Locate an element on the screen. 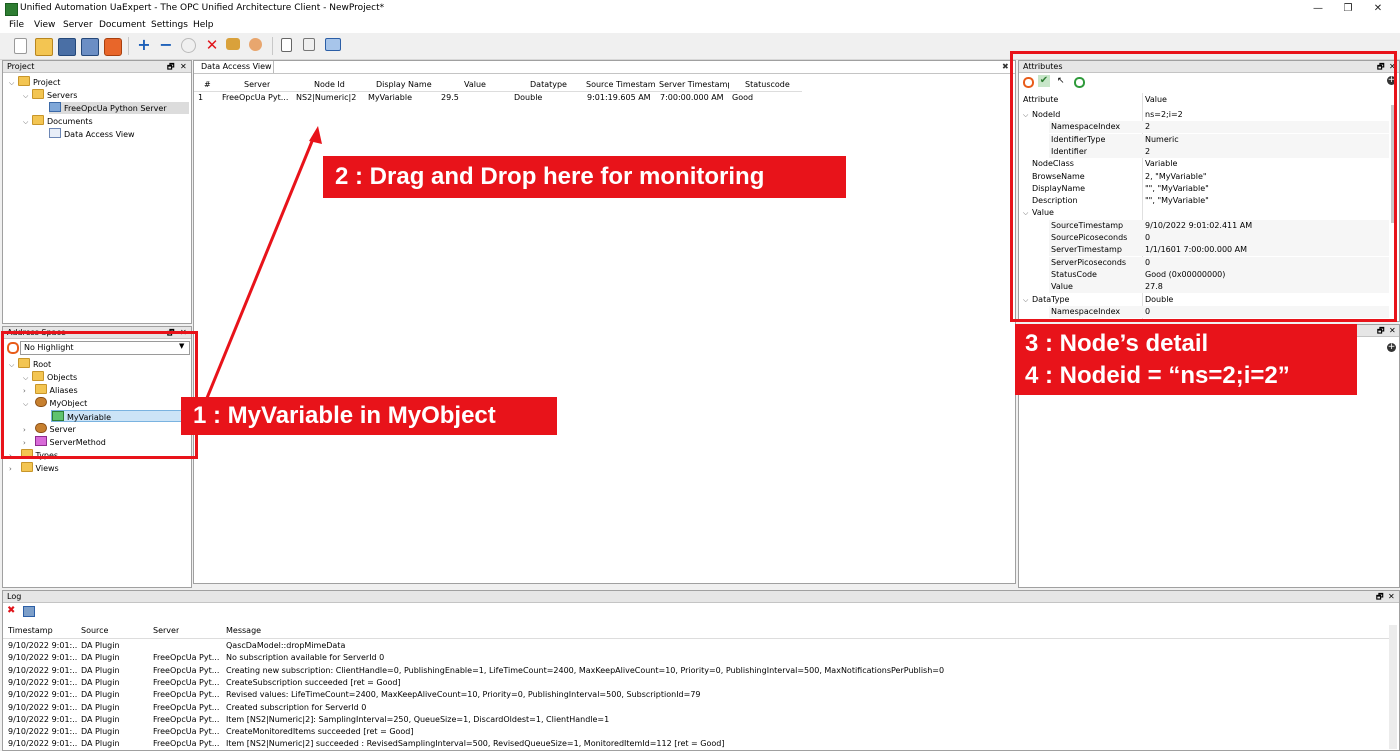 This screenshot has width=1400, height=751. callout-drag-drop: 2 : Drag and Drop here for monitoring is located at coordinates (584, 177).